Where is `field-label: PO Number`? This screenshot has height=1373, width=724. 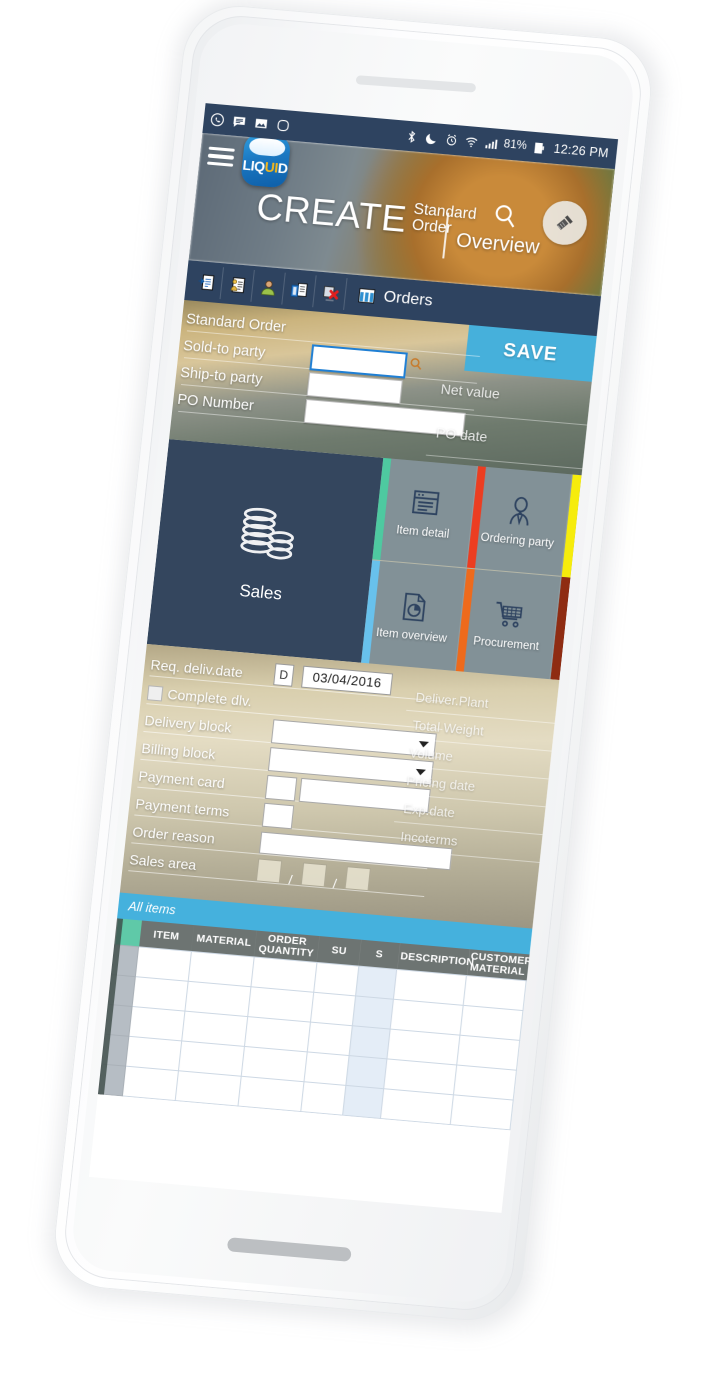
field-label: PO Number is located at coordinates (215, 402).